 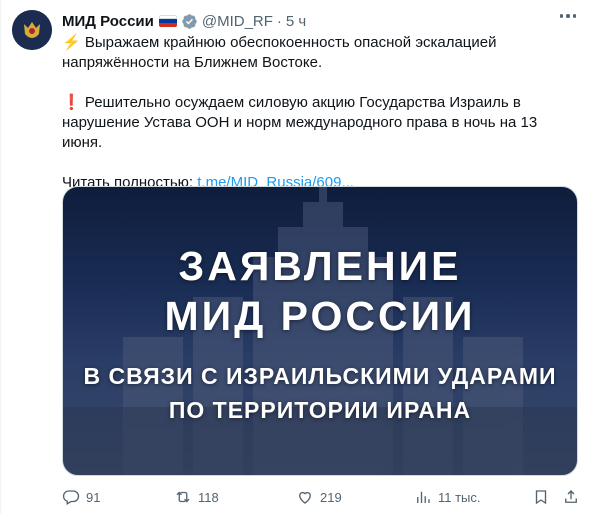 What do you see at coordinates (320, 316) in the screenshot?
I see `media-title-line-2: МИД РОССИИ` at bounding box center [320, 316].